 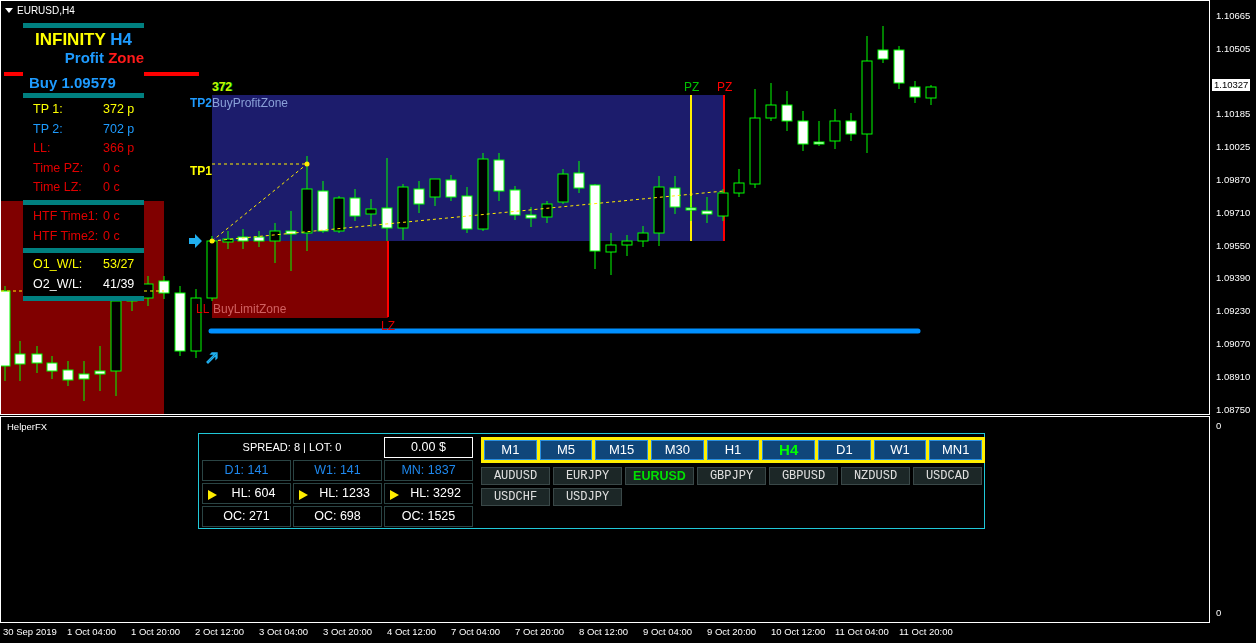 What do you see at coordinates (119, 149) in the screenshot?
I see `stat-value: 366 p` at bounding box center [119, 149].